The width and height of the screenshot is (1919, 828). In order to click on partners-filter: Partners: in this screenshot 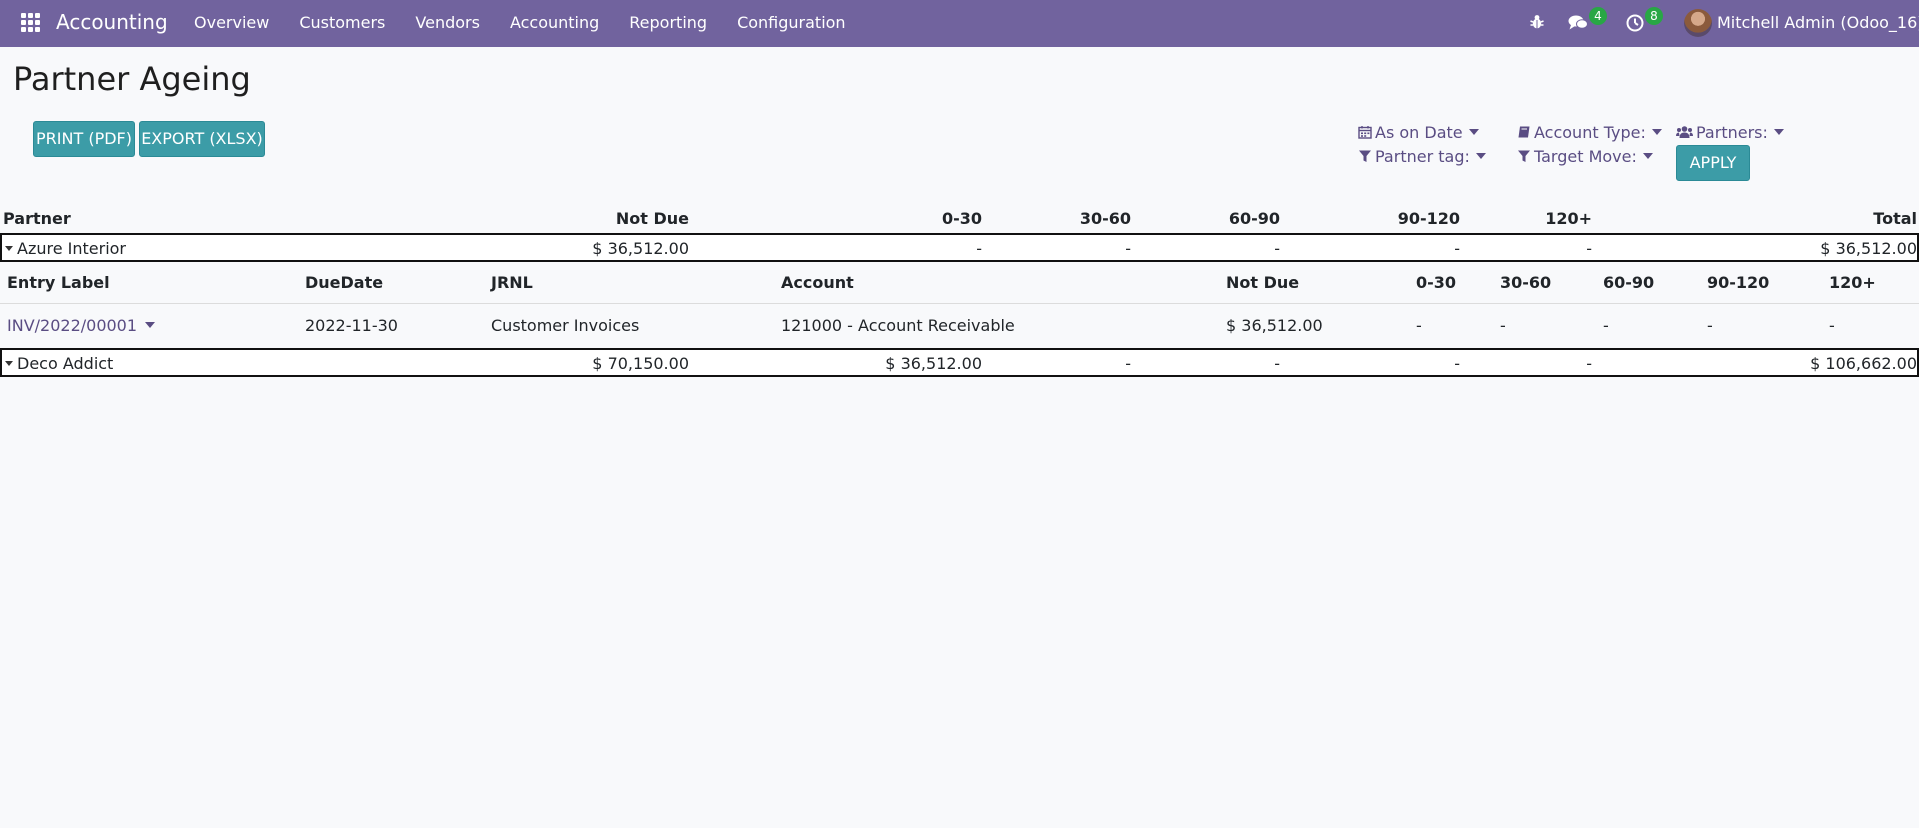, I will do `click(1730, 132)`.